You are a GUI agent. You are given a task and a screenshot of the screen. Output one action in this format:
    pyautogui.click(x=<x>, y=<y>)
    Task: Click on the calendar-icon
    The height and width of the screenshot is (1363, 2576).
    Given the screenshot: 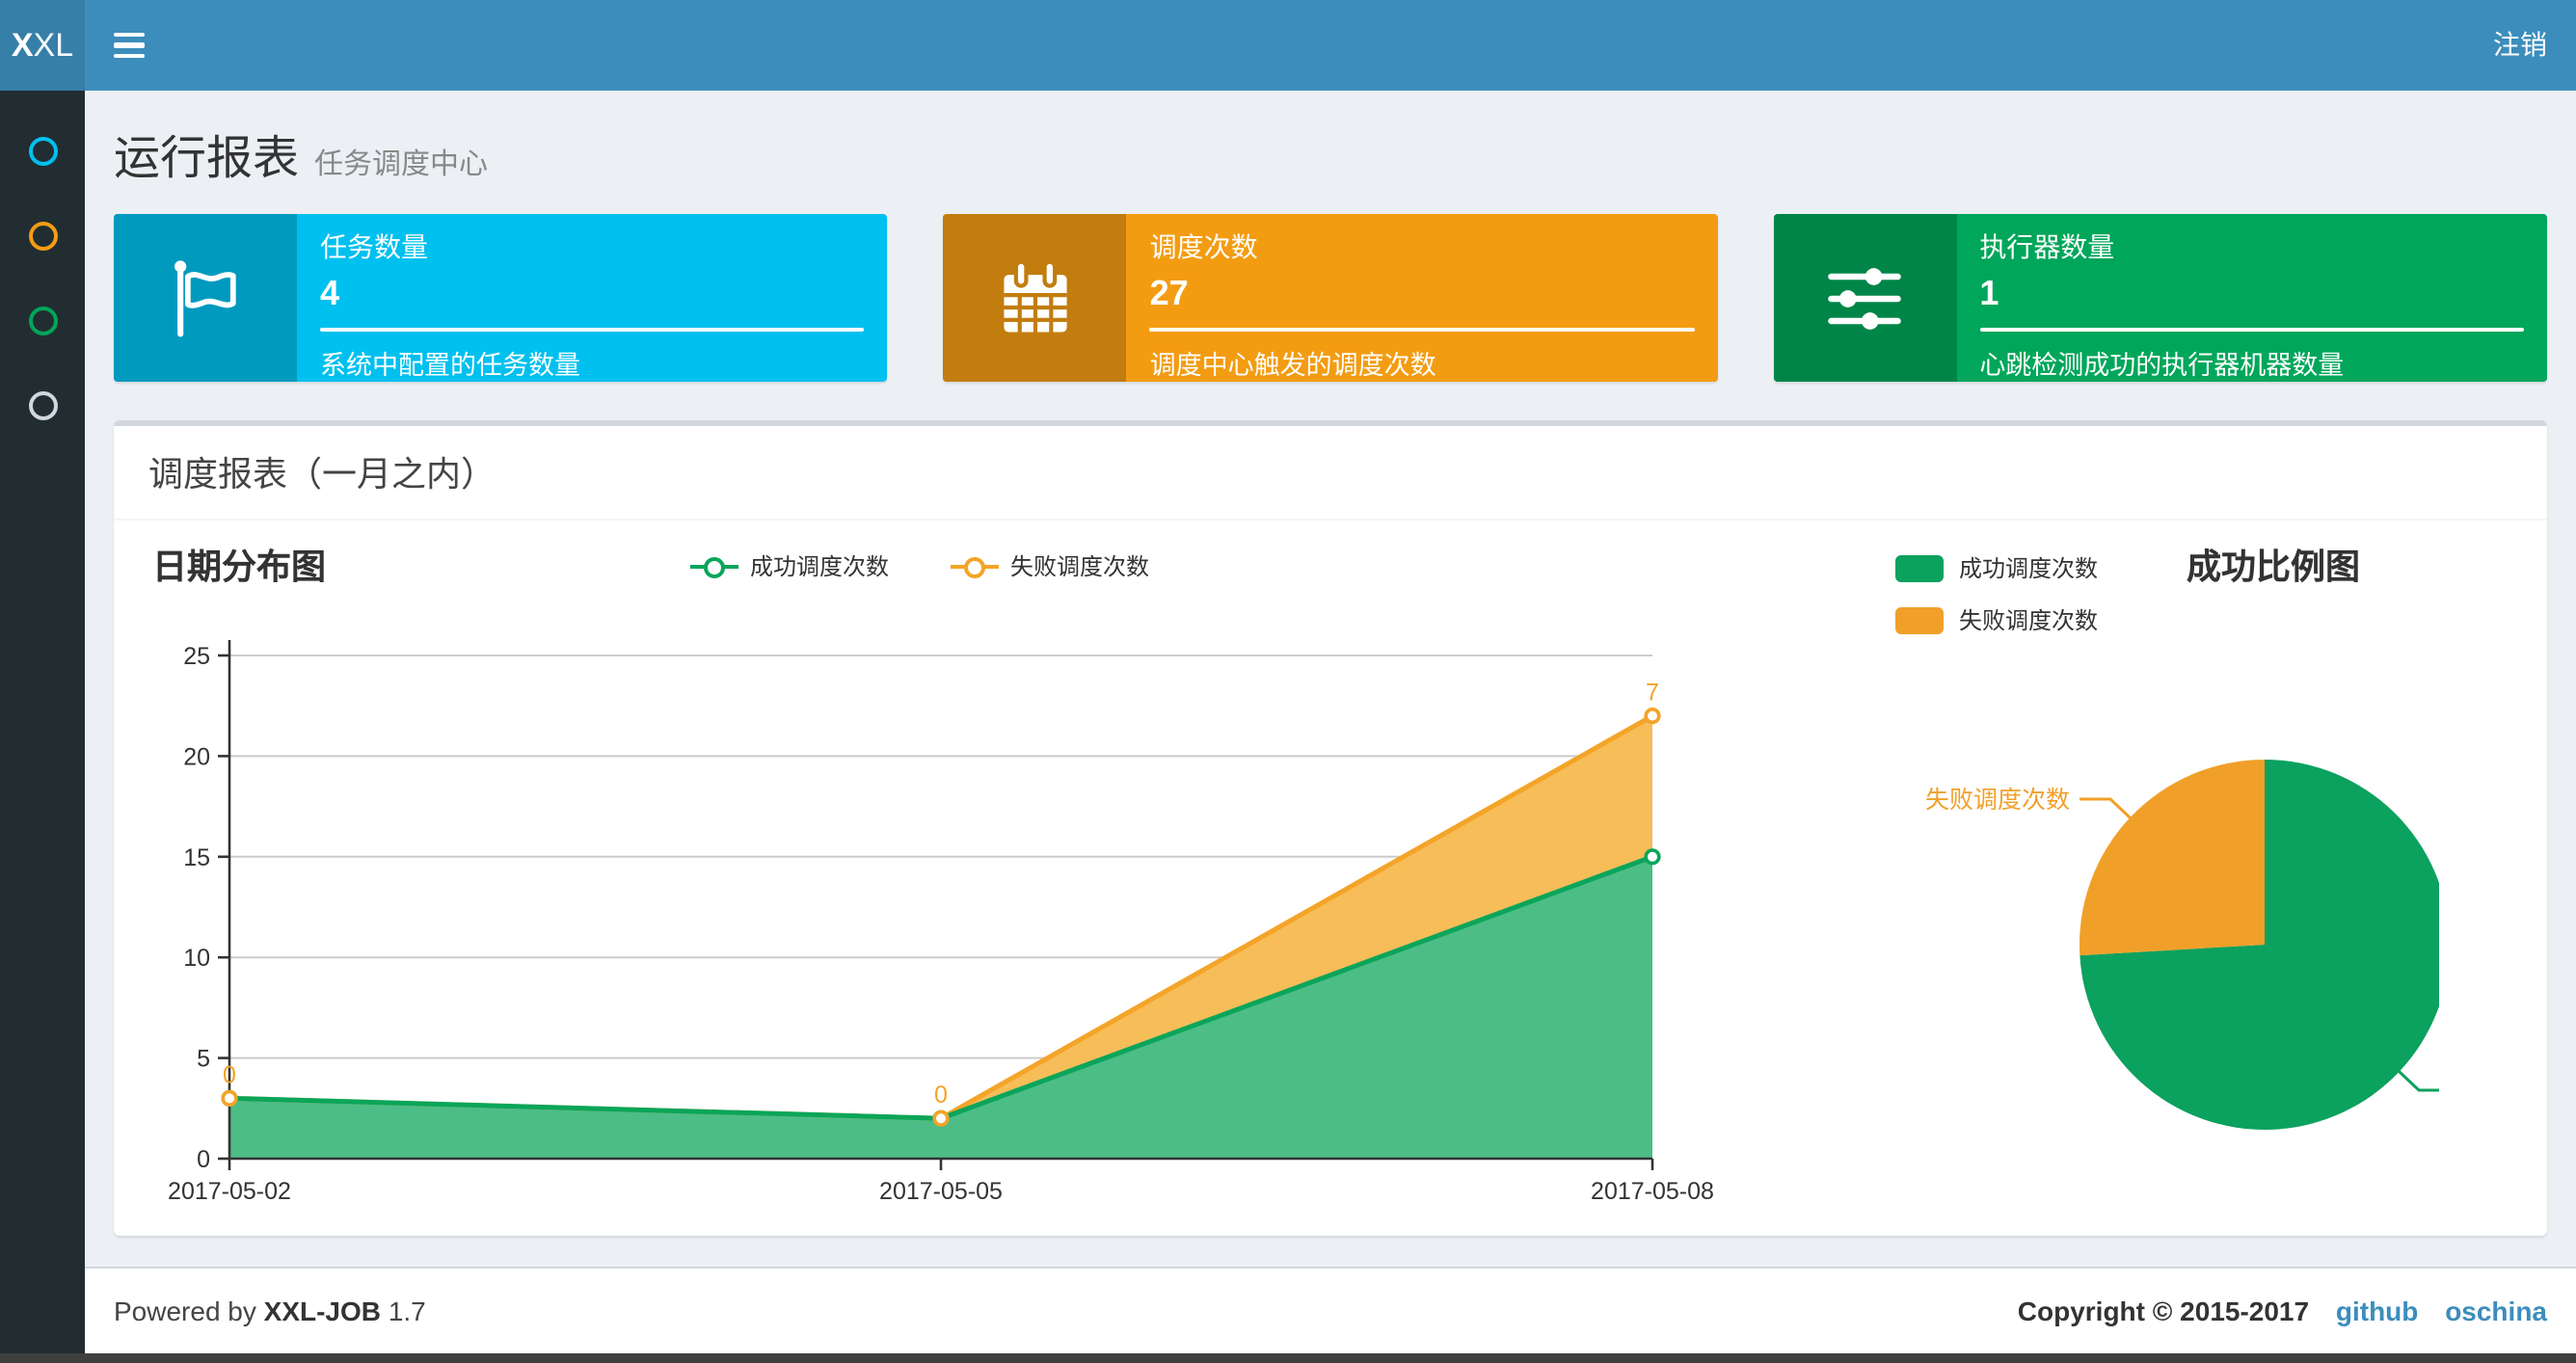 What is the action you would take?
    pyautogui.click(x=1035, y=298)
    